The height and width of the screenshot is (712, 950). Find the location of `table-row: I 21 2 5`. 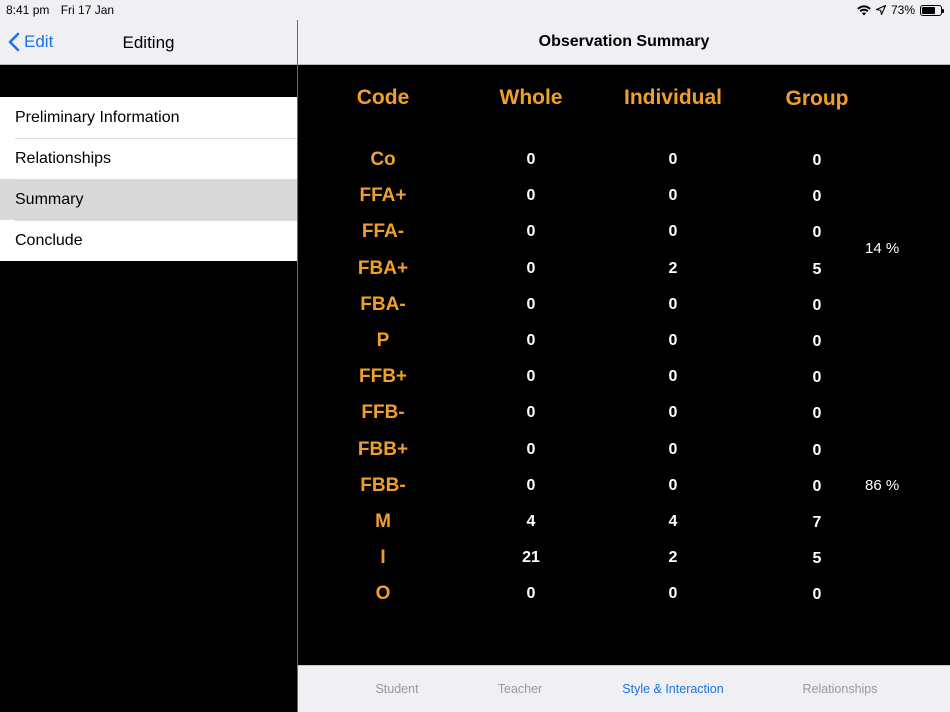

table-row: I 21 2 5 is located at coordinates (624, 565).